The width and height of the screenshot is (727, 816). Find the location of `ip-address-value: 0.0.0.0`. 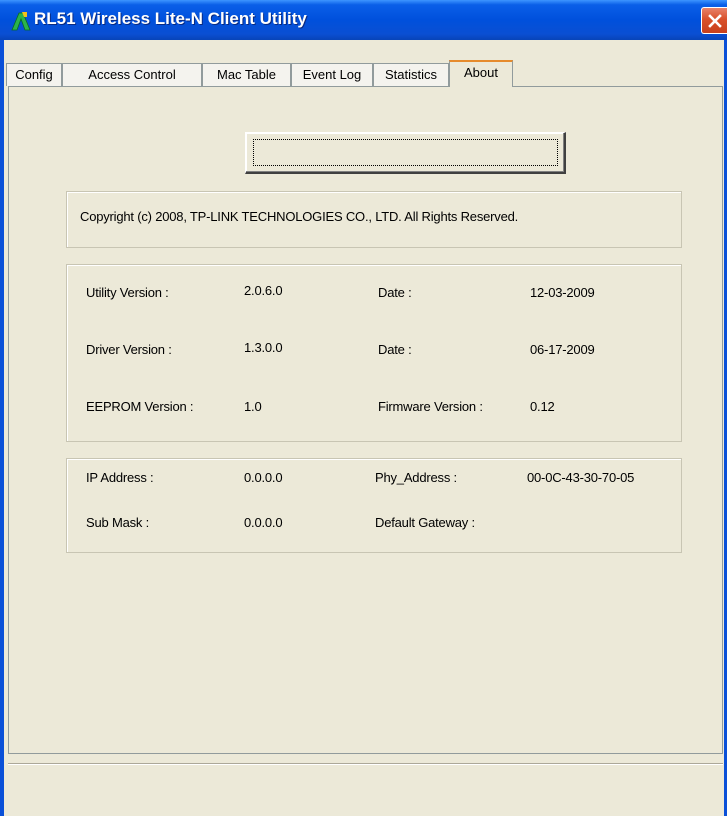

ip-address-value: 0.0.0.0 is located at coordinates (263, 477).